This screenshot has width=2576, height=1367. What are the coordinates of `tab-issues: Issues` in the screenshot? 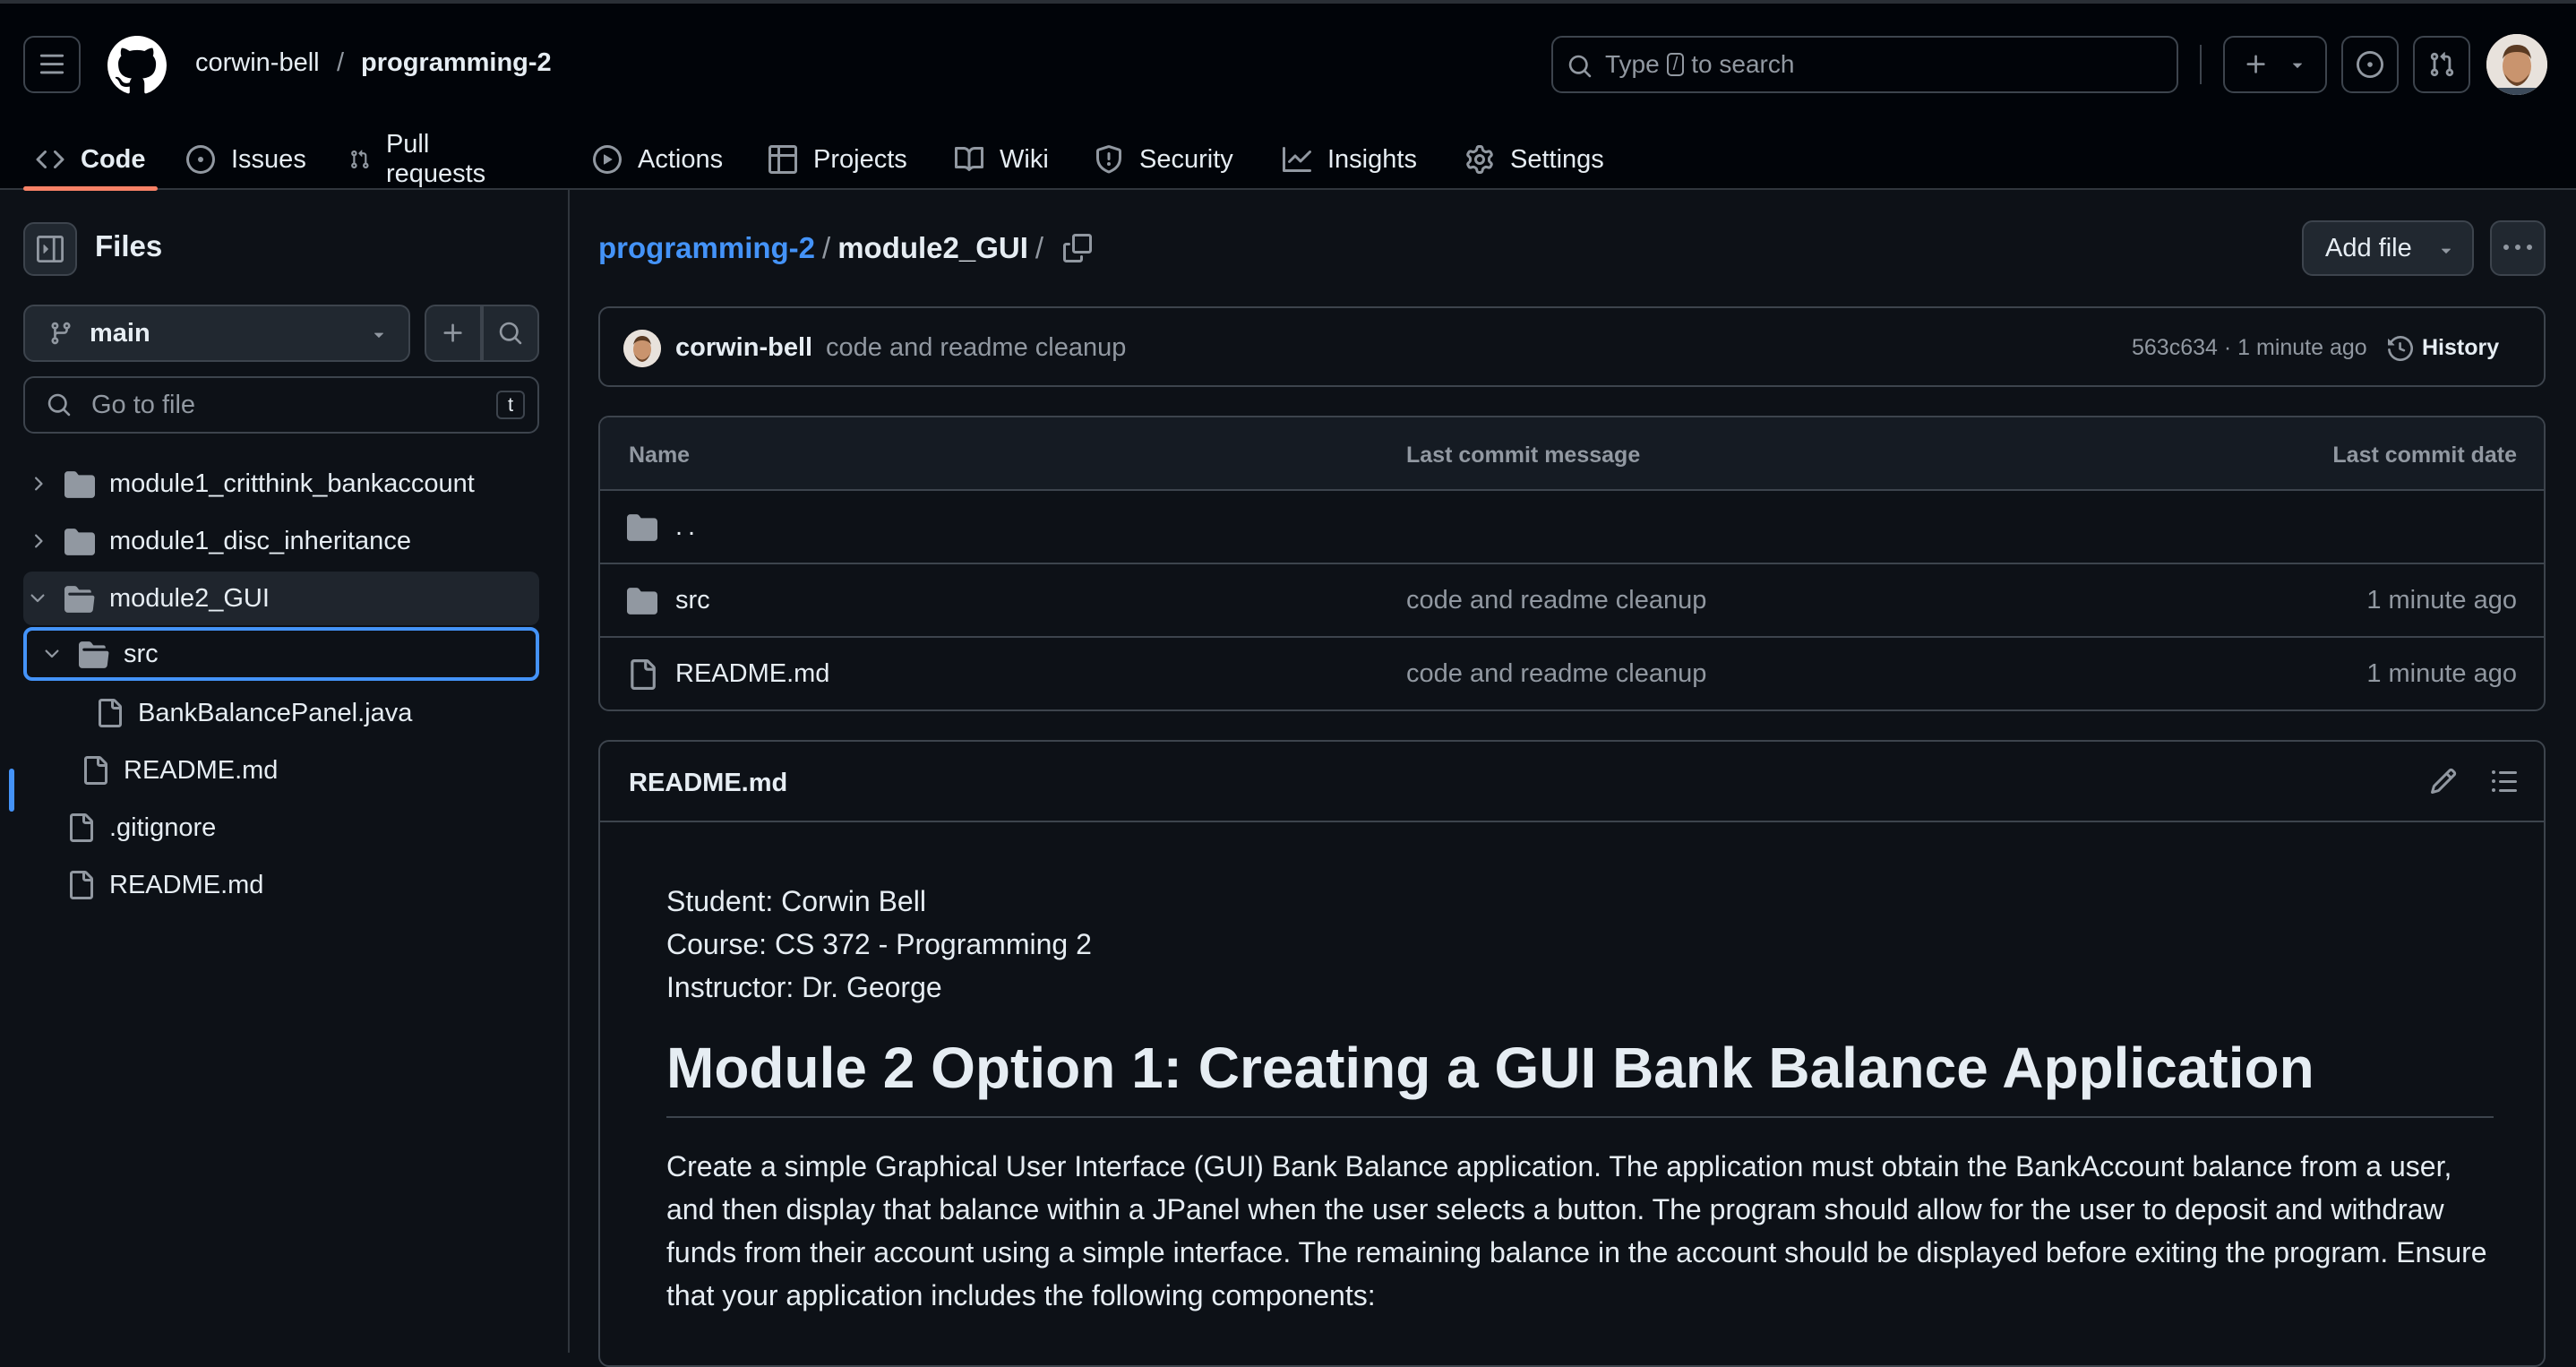 It's located at (246, 159).